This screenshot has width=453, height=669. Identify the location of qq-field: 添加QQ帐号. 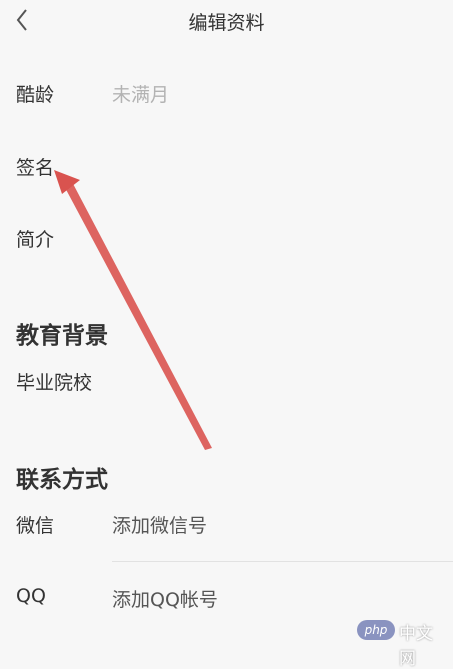
(165, 598).